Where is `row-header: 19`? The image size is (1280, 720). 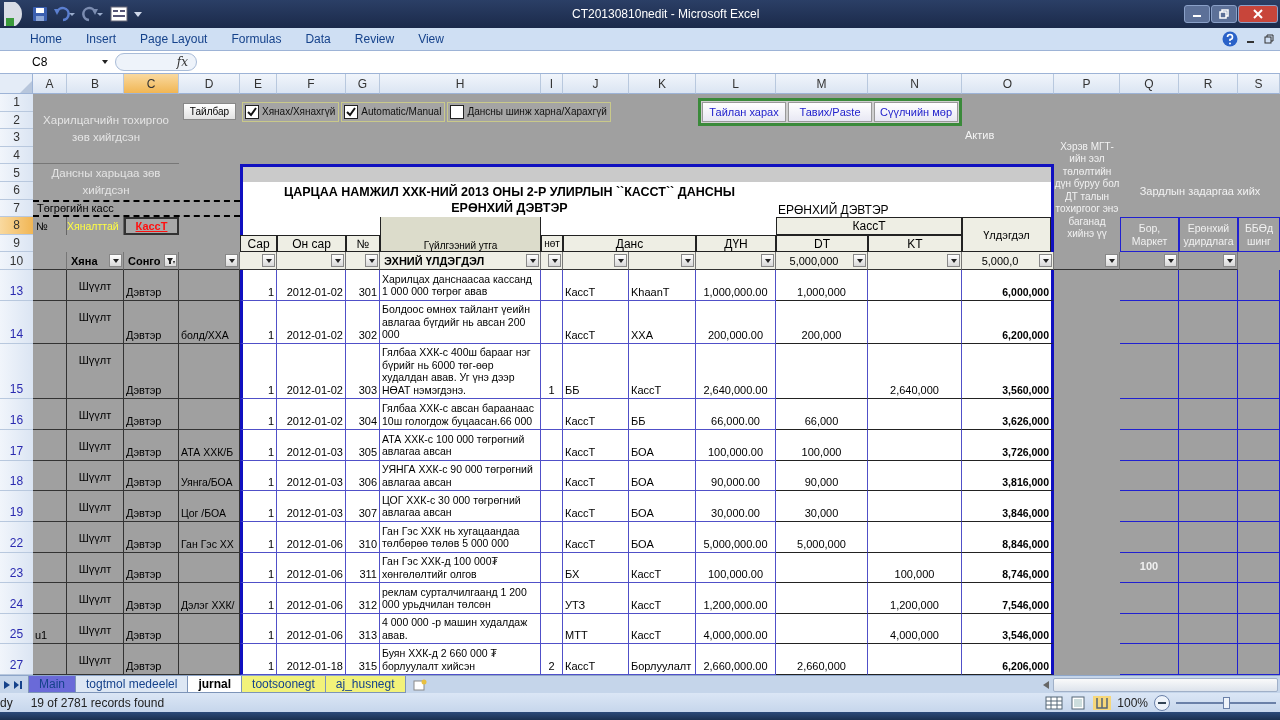
row-header: 19 is located at coordinates (16, 506).